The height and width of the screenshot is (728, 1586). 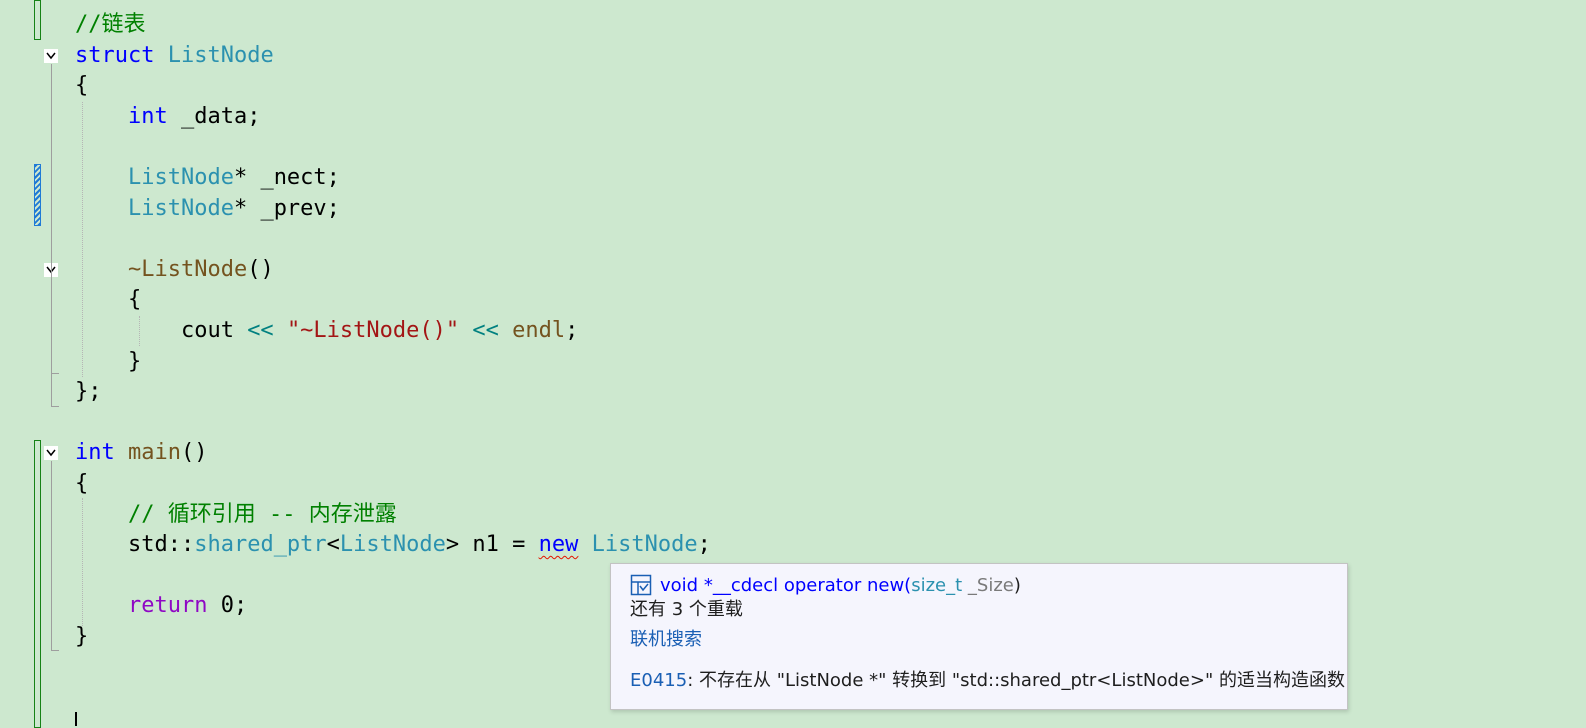 What do you see at coordinates (76, 719) in the screenshot?
I see `text-cursor` at bounding box center [76, 719].